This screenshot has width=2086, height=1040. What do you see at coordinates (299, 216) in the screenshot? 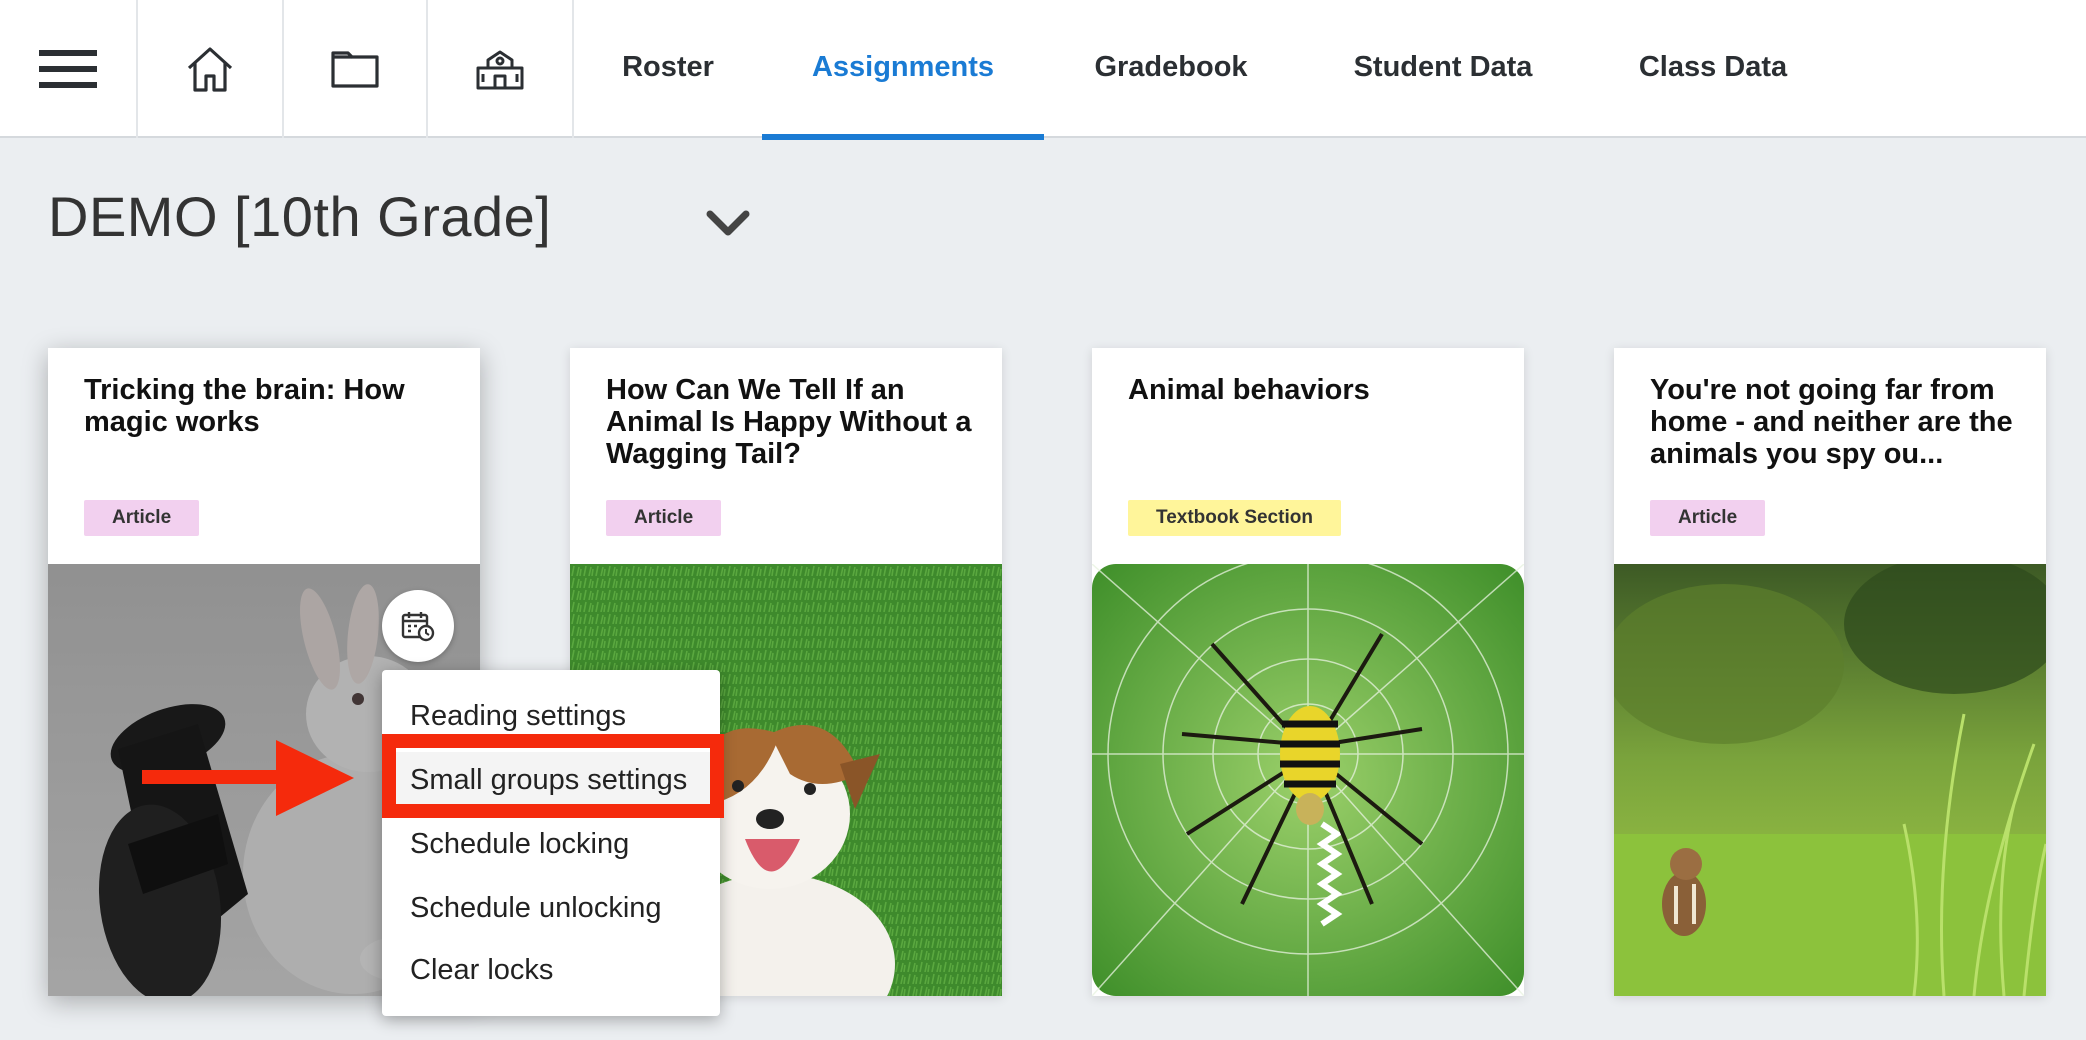
I see `class-name: DEMO [10th Grade]` at bounding box center [299, 216].